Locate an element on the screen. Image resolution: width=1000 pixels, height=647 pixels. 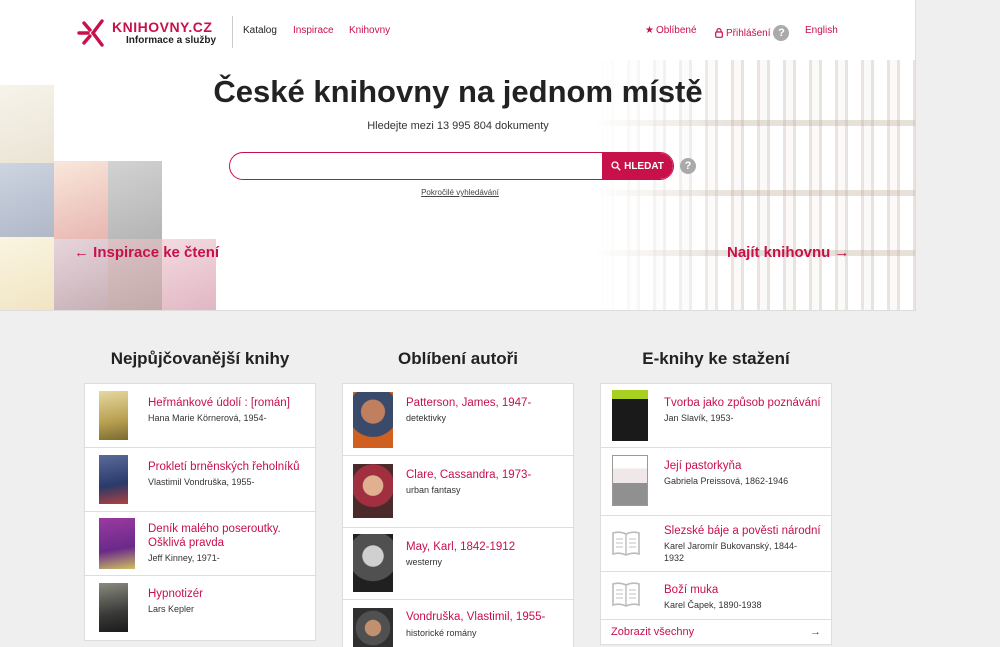
logo-mark-icon is located at coordinates (90, 33).